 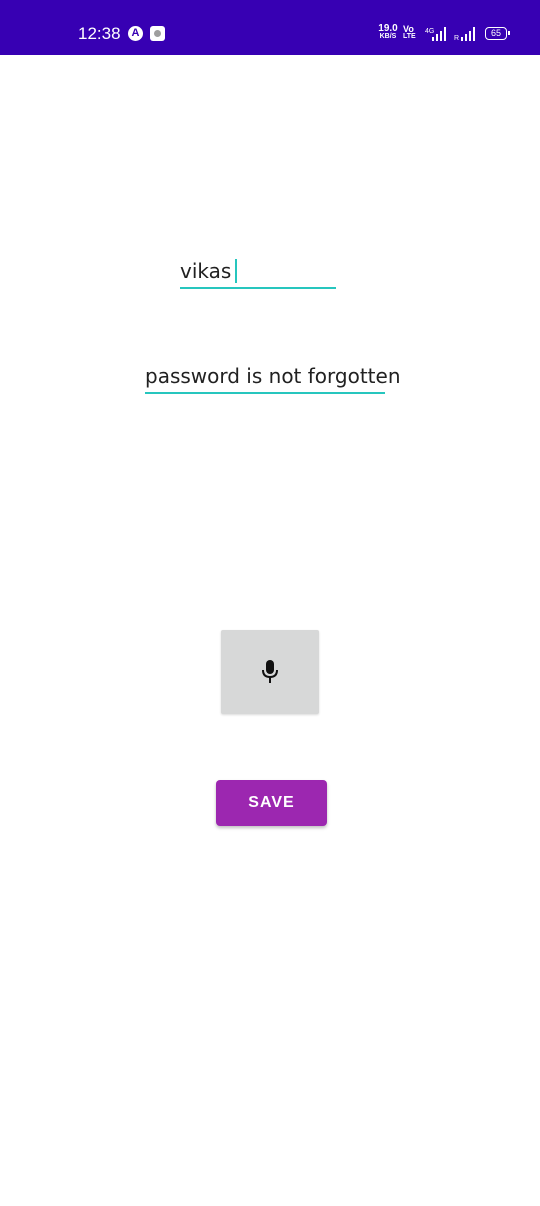 What do you see at coordinates (206, 271) in the screenshot?
I see `username-value: vikas` at bounding box center [206, 271].